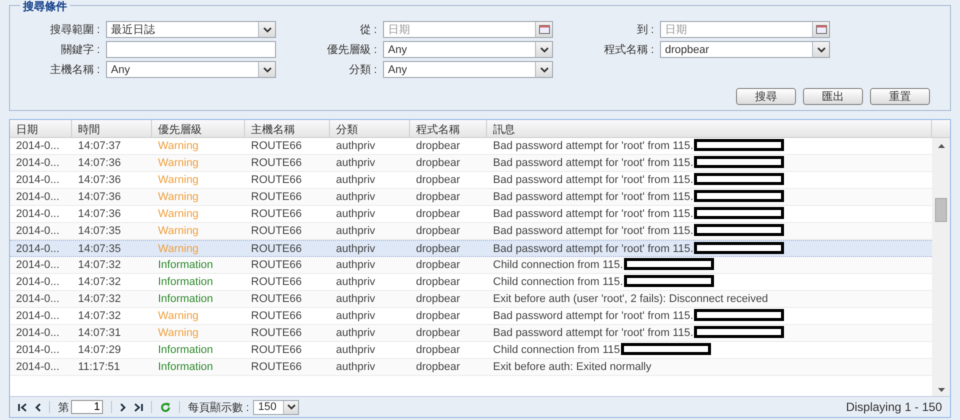 The width and height of the screenshot is (960, 420). Describe the element at coordinates (165, 407) in the screenshot. I see `refresh-icon` at that location.